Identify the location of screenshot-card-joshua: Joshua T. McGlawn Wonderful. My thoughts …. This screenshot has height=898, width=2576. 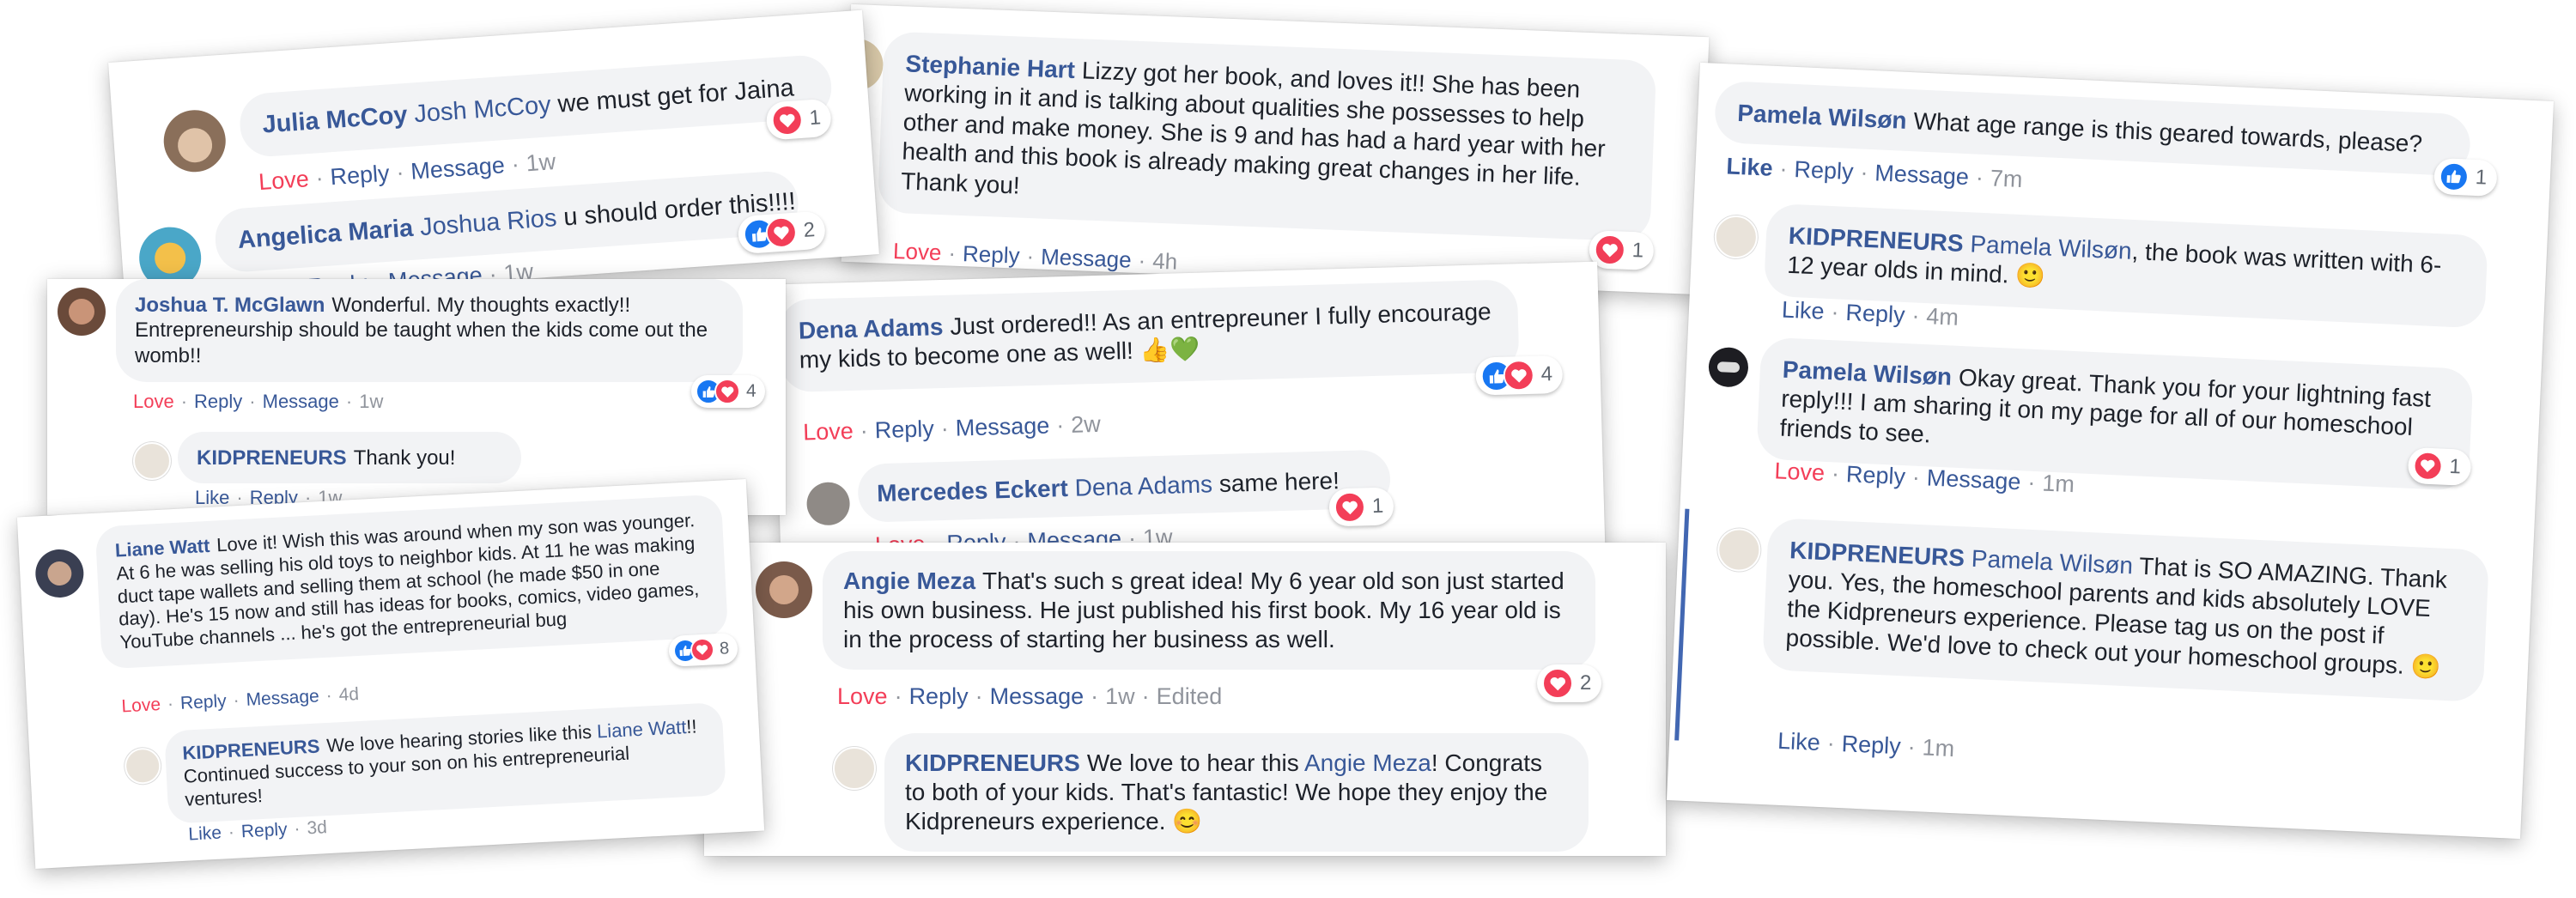
(417, 397).